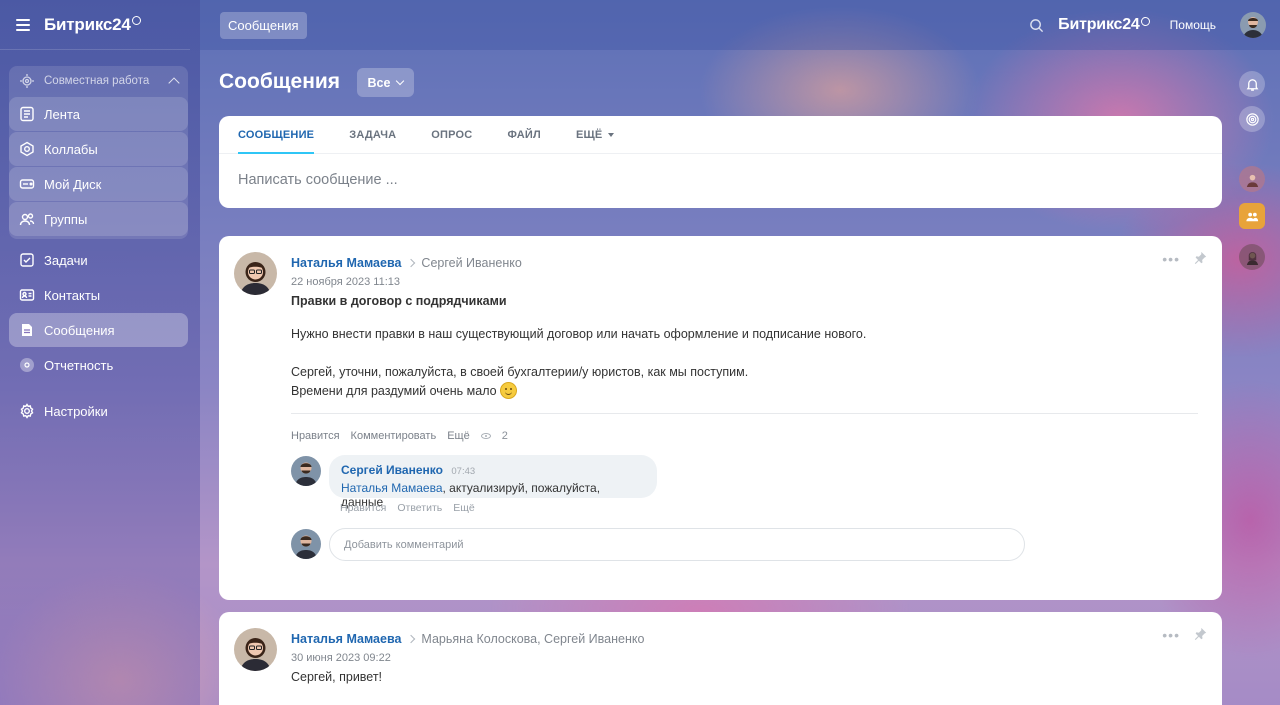  I want to click on group-icon, so click(1251, 216).